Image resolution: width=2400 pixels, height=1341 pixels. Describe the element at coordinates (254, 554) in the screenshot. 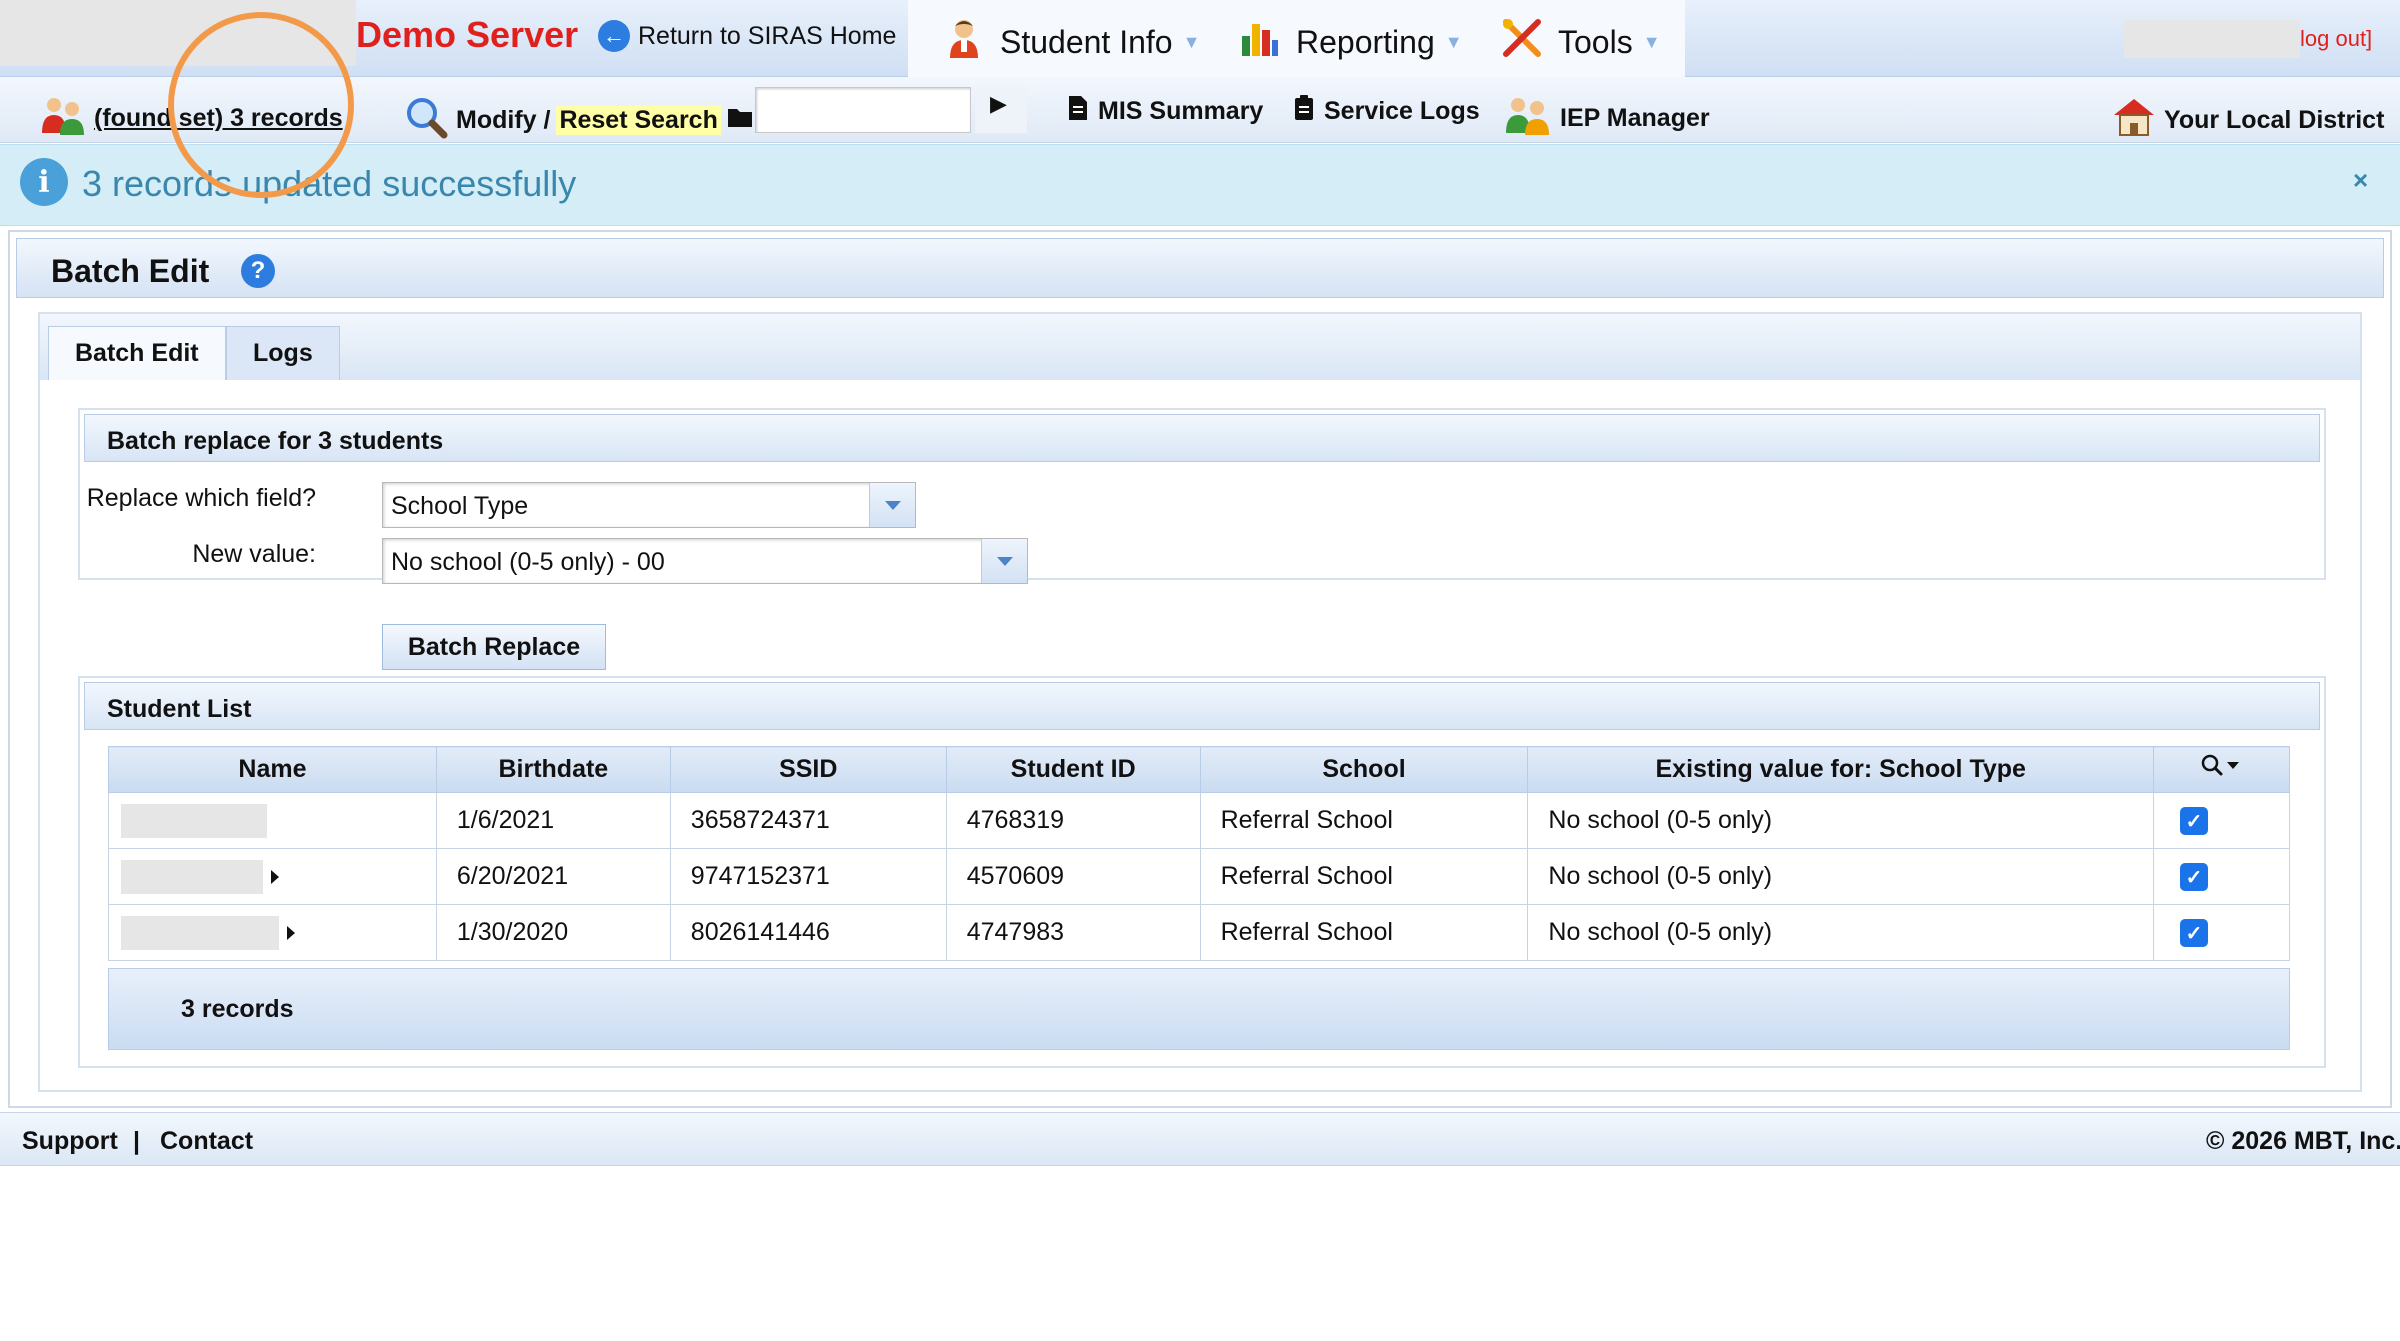

I see `new-value-label: New value:` at that location.